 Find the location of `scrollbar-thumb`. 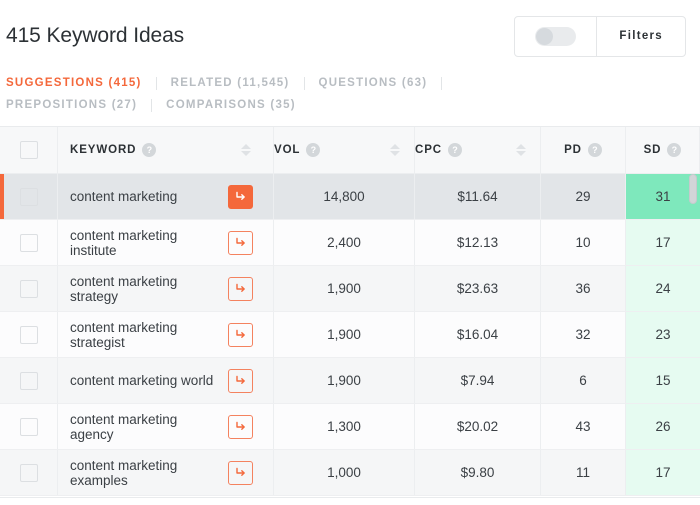

scrollbar-thumb is located at coordinates (693, 189).